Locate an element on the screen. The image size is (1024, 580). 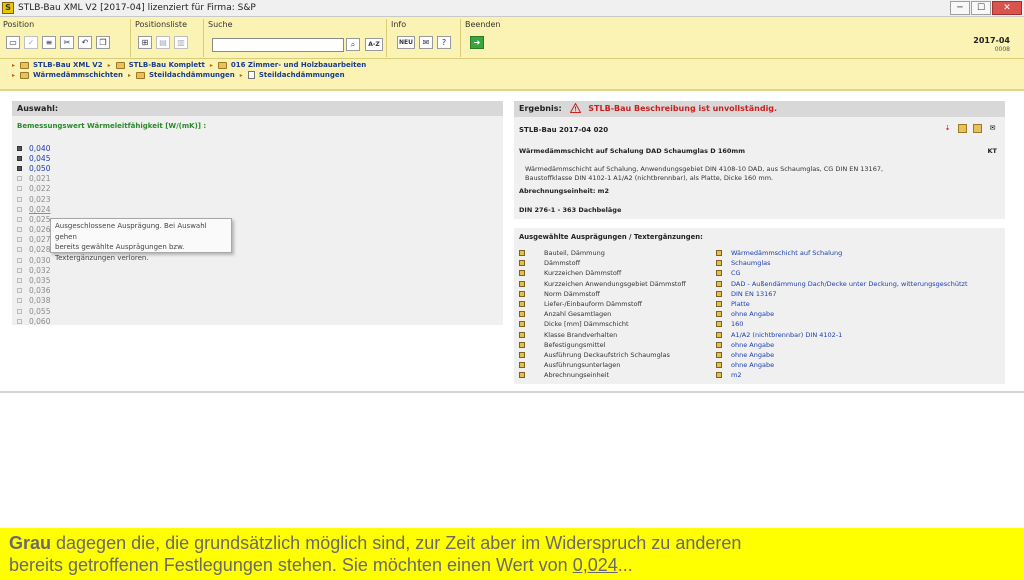
folder-icon is located at coordinates (25, 65).